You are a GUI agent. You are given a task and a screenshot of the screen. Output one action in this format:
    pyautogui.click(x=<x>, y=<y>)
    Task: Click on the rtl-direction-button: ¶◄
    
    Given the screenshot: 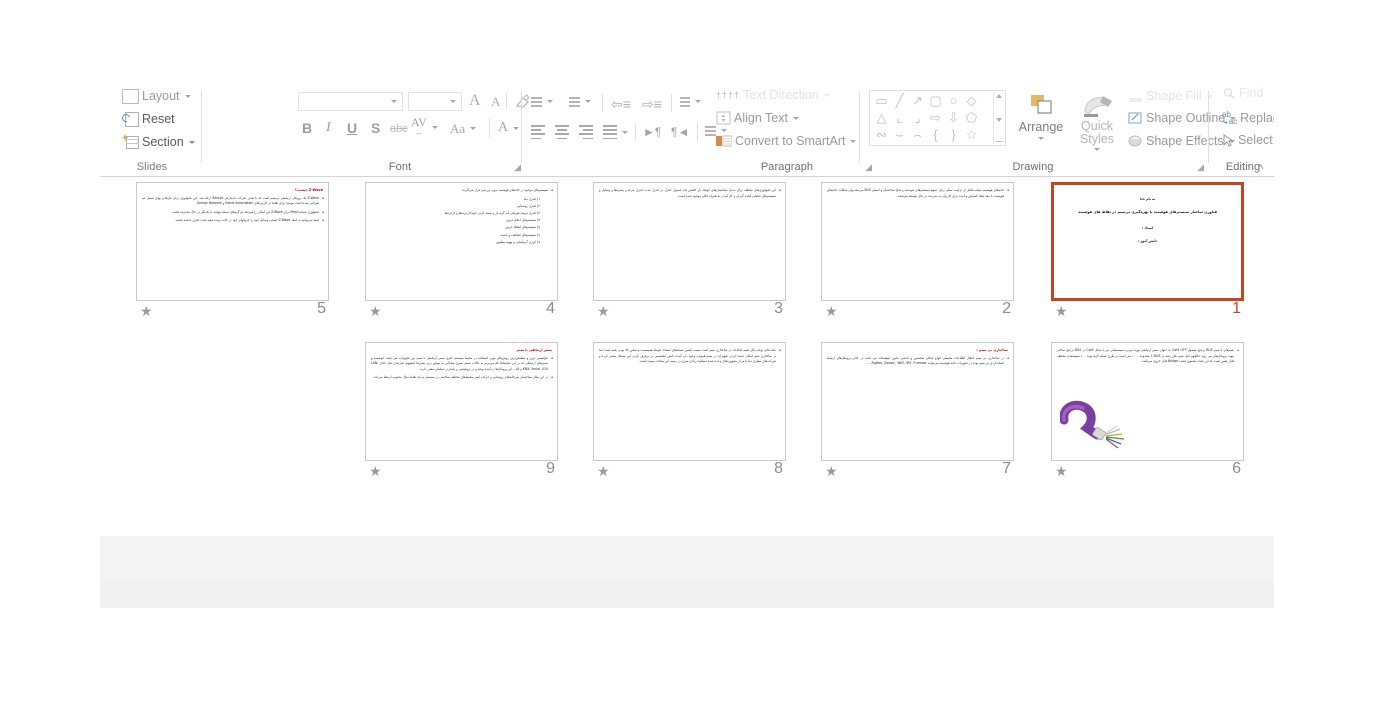 What is the action you would take?
    pyautogui.click(x=680, y=132)
    